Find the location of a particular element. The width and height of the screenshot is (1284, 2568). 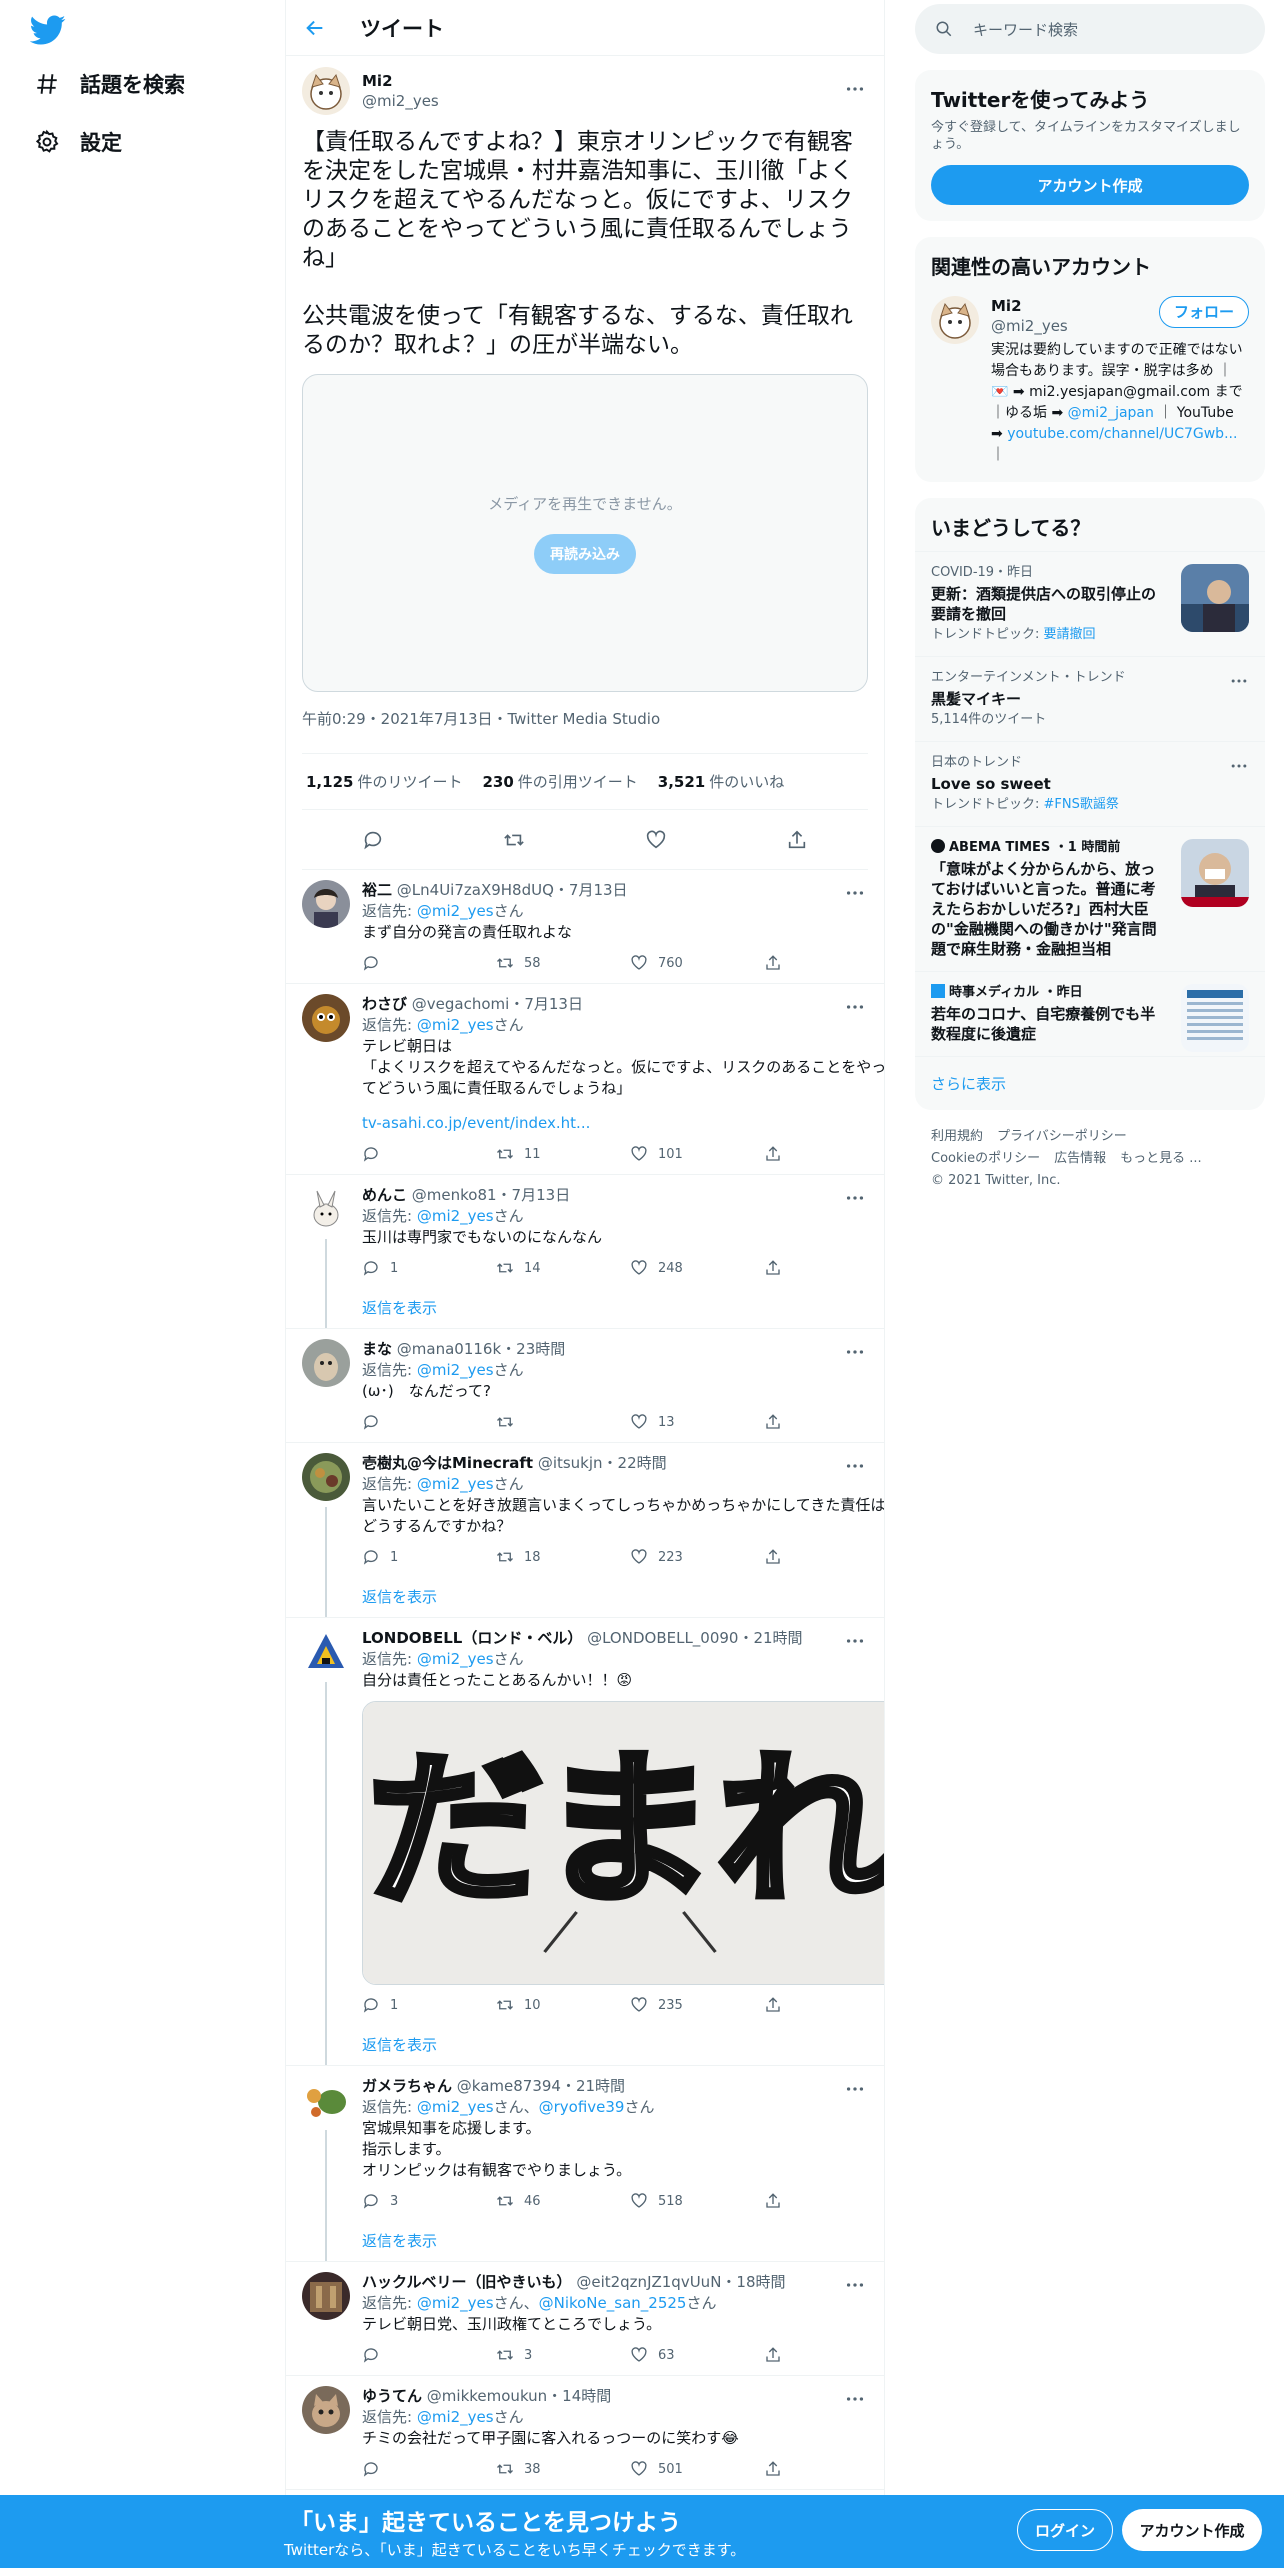

reload-button: 再読み込み is located at coordinates (585, 553).